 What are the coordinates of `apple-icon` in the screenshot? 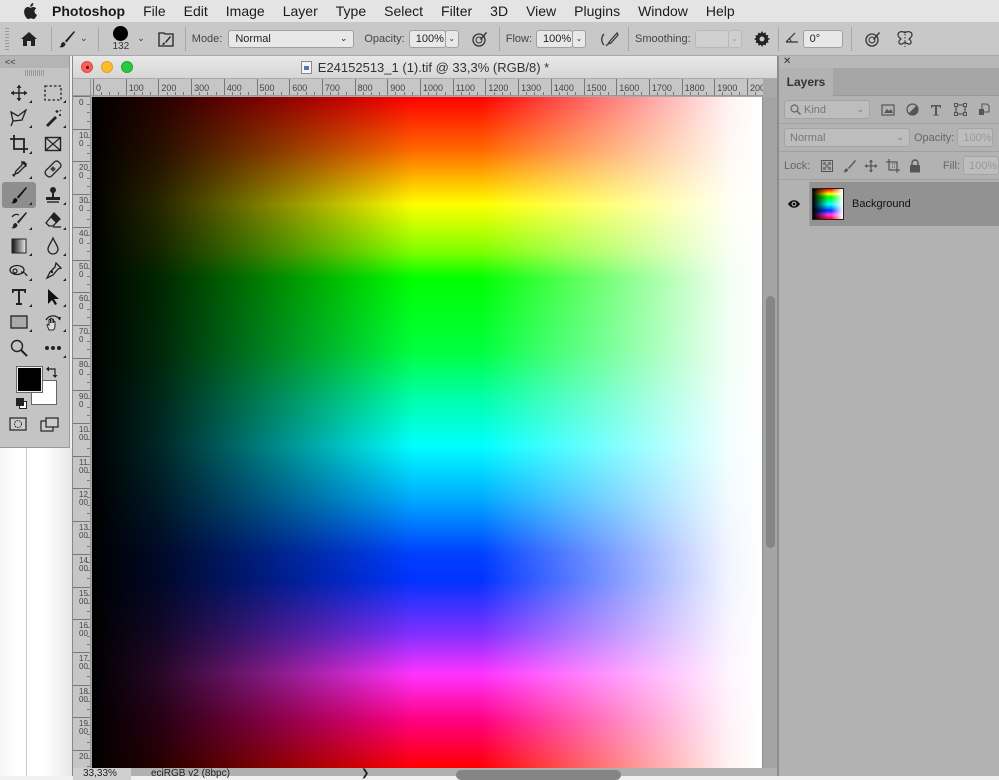 It's located at (30, 11).